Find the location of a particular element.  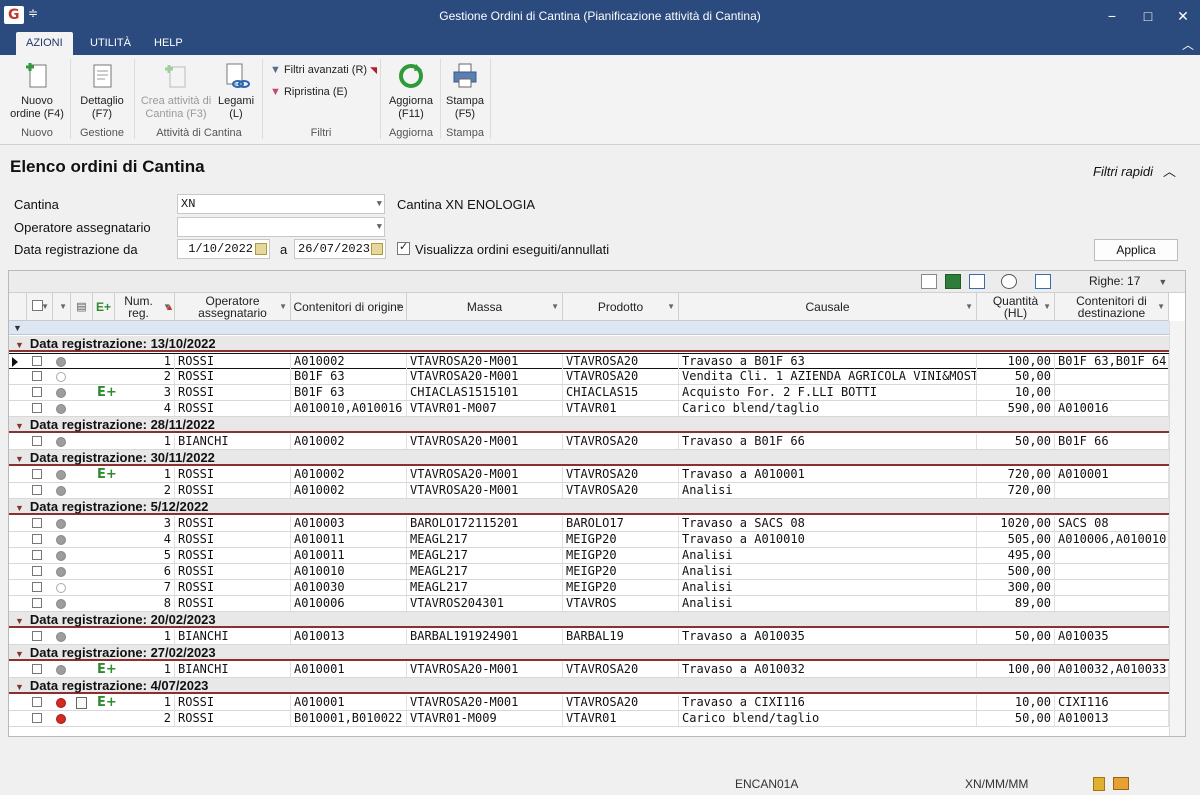

excel-icon is located at coordinates (953, 281).